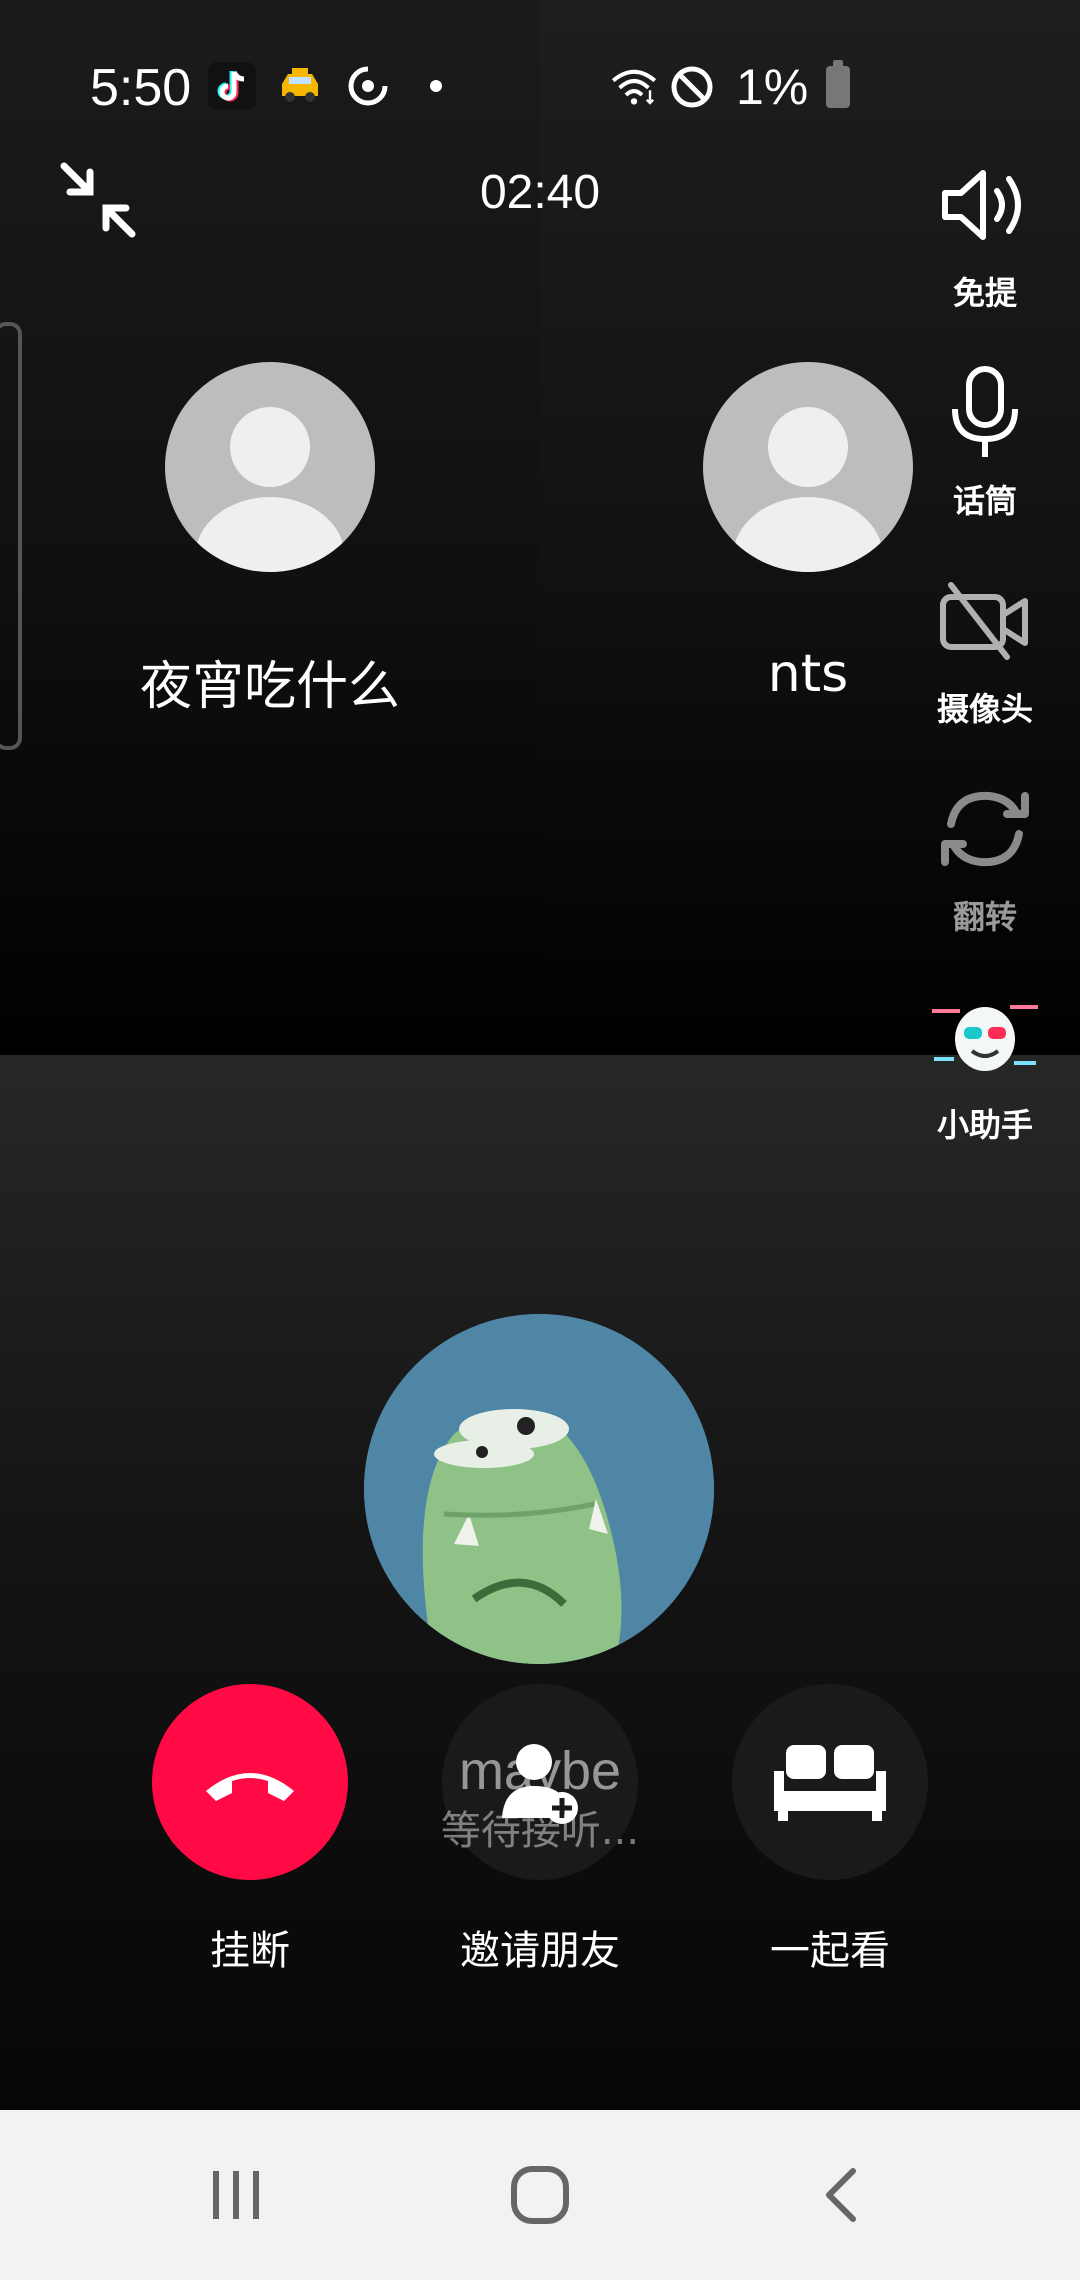  Describe the element at coordinates (984, 1125) in the screenshot. I see `assistant-label: 小助手` at that location.